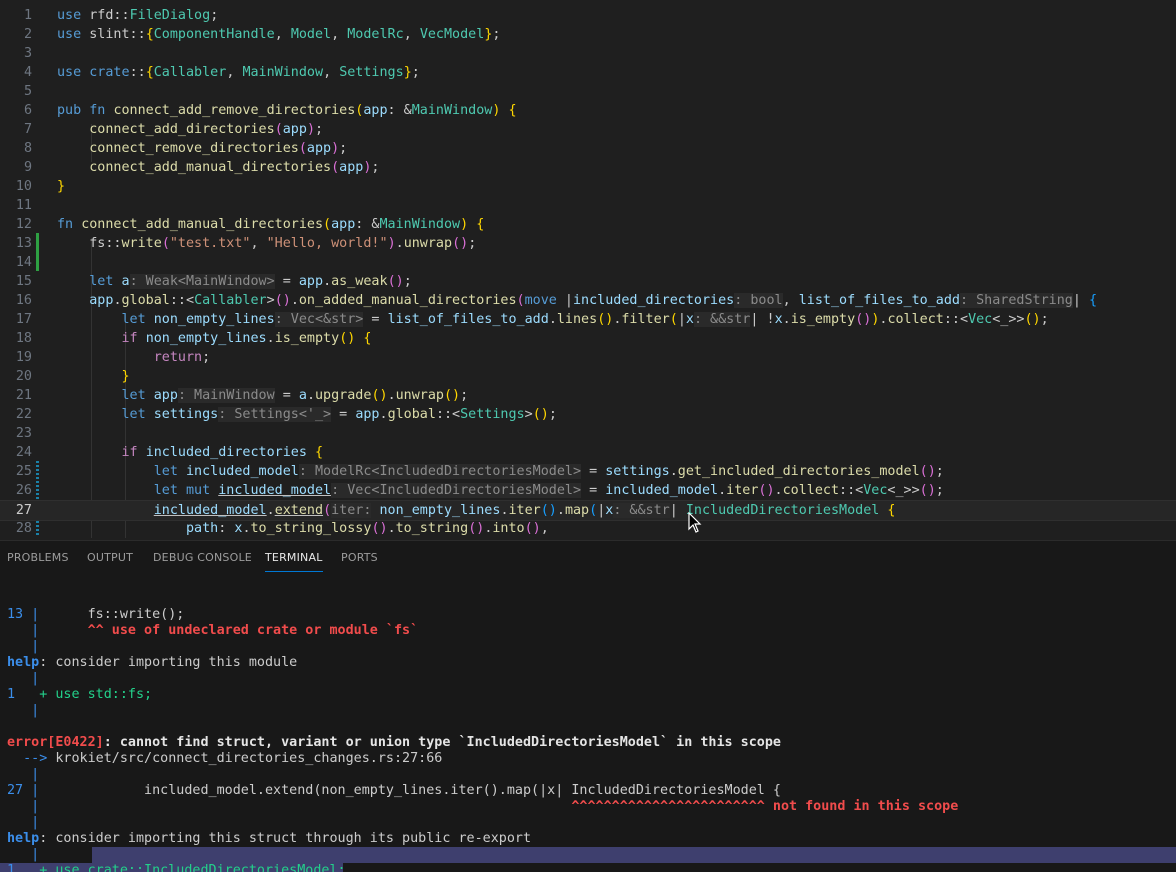 The height and width of the screenshot is (872, 1176). I want to click on terminal-line: 1 + use crate::IncludedDirectoriesModel;, so click(176, 867).